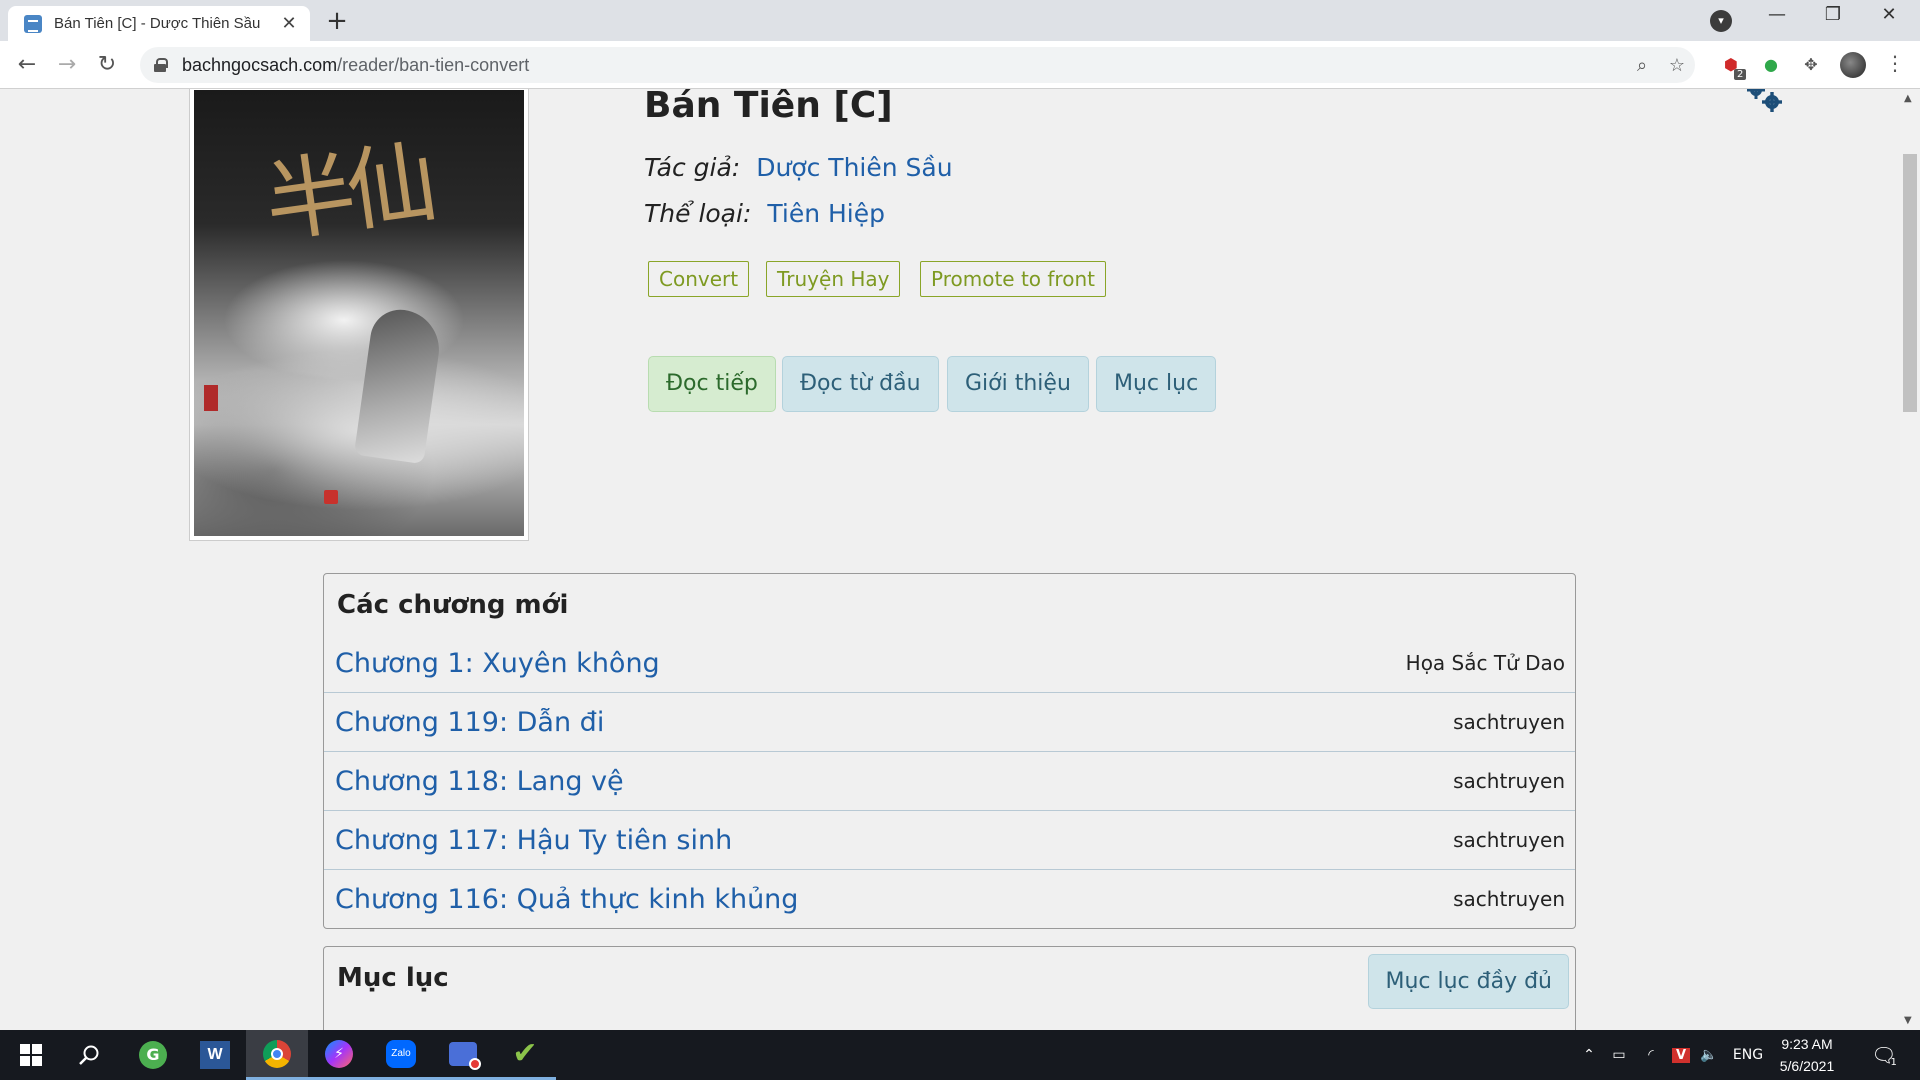 This screenshot has height=1080, width=1920. Describe the element at coordinates (1811, 65) in the screenshot. I see `extensions-puzzle-icon: ✥` at that location.